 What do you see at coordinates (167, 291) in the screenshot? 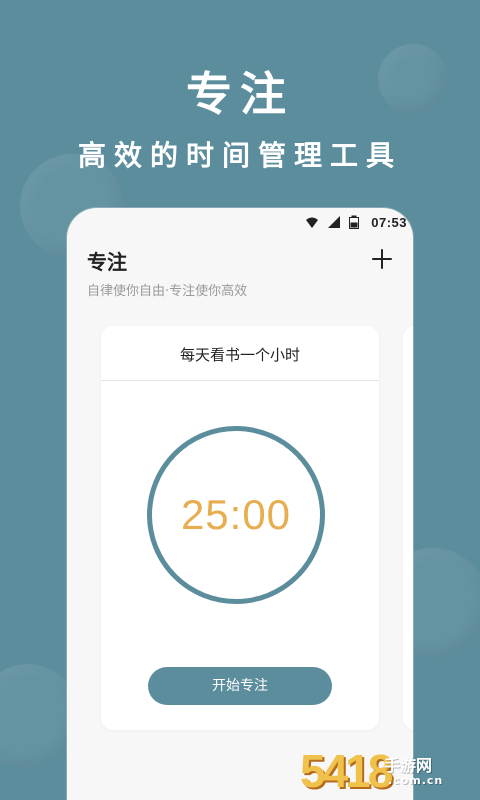
I see `page-subtitle: 自律使你自由·专注使你高效` at bounding box center [167, 291].